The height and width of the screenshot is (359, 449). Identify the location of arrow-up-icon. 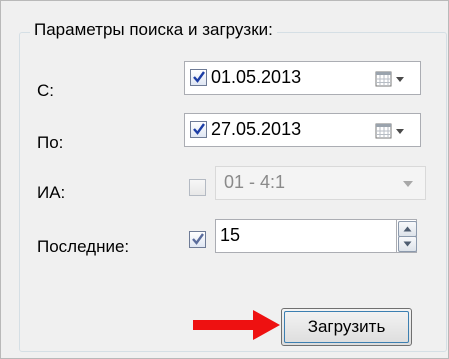
(407, 229).